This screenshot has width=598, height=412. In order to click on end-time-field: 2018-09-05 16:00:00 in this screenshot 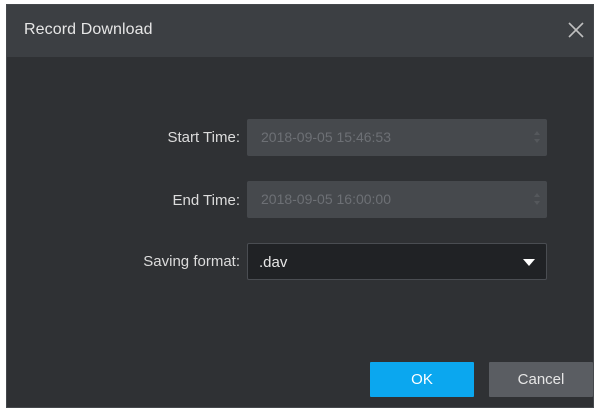, I will do `click(397, 199)`.